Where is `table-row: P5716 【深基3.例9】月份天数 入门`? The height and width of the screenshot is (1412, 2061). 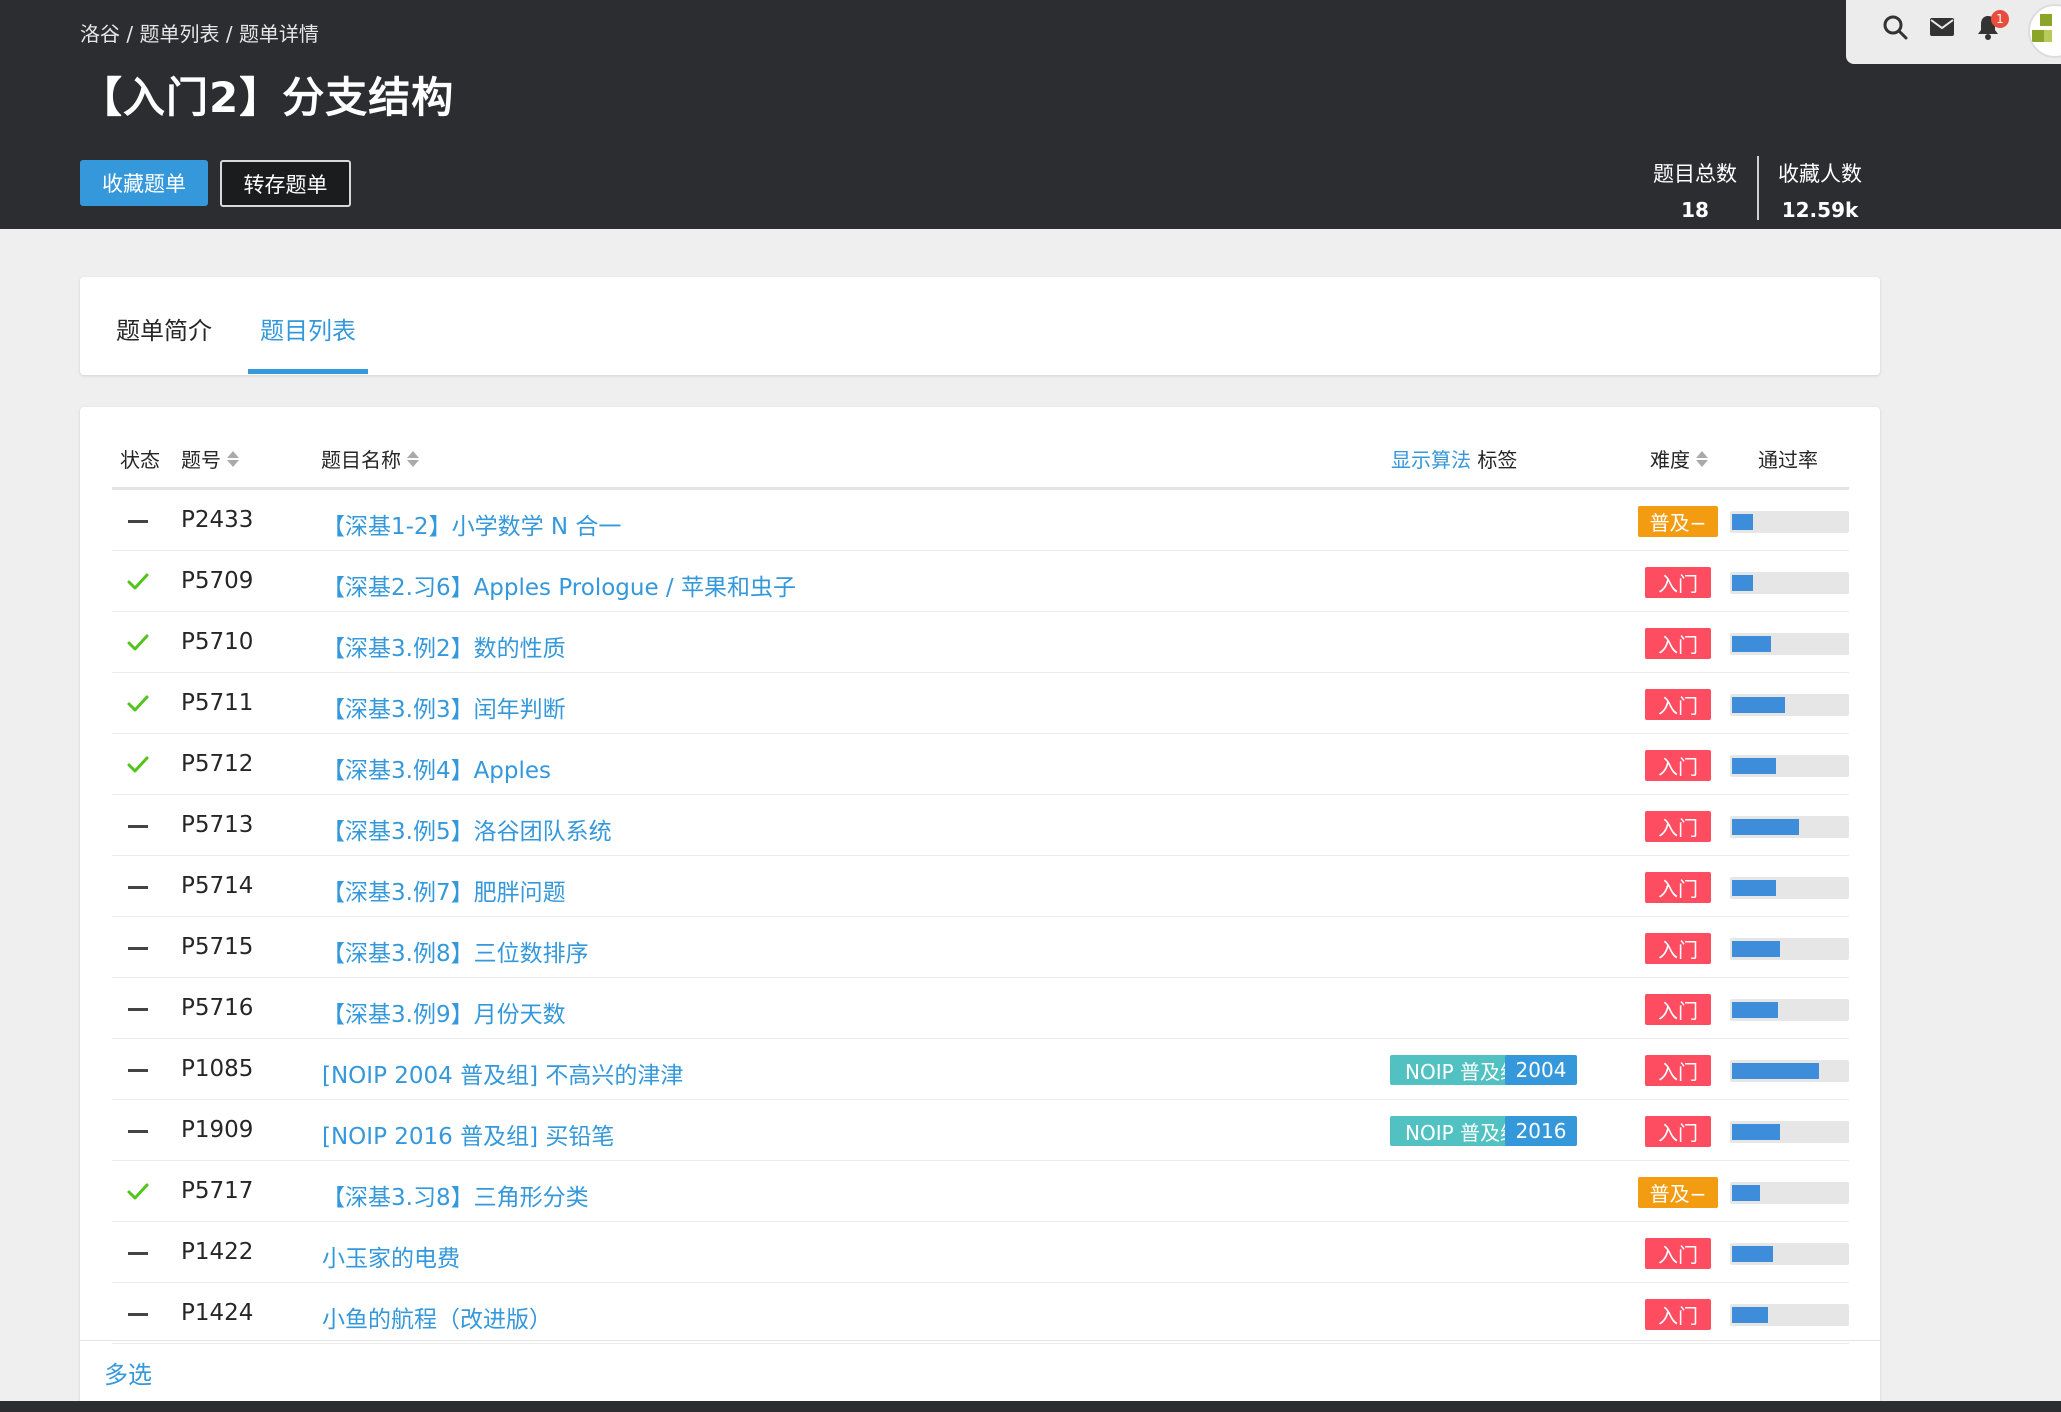 table-row: P5716 【深基3.例9】月份天数 入门 is located at coordinates (980, 1008).